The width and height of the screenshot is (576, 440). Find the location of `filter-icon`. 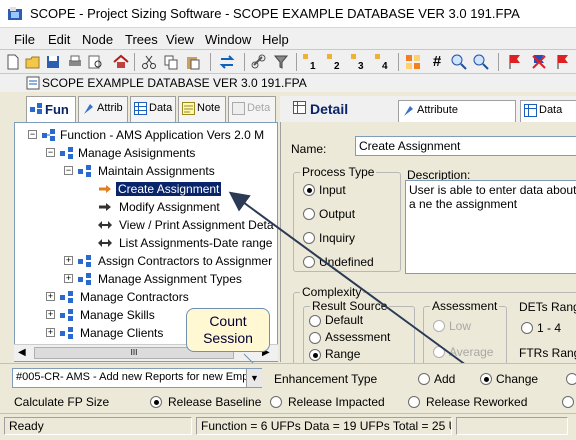

filter-icon is located at coordinates (281, 62).